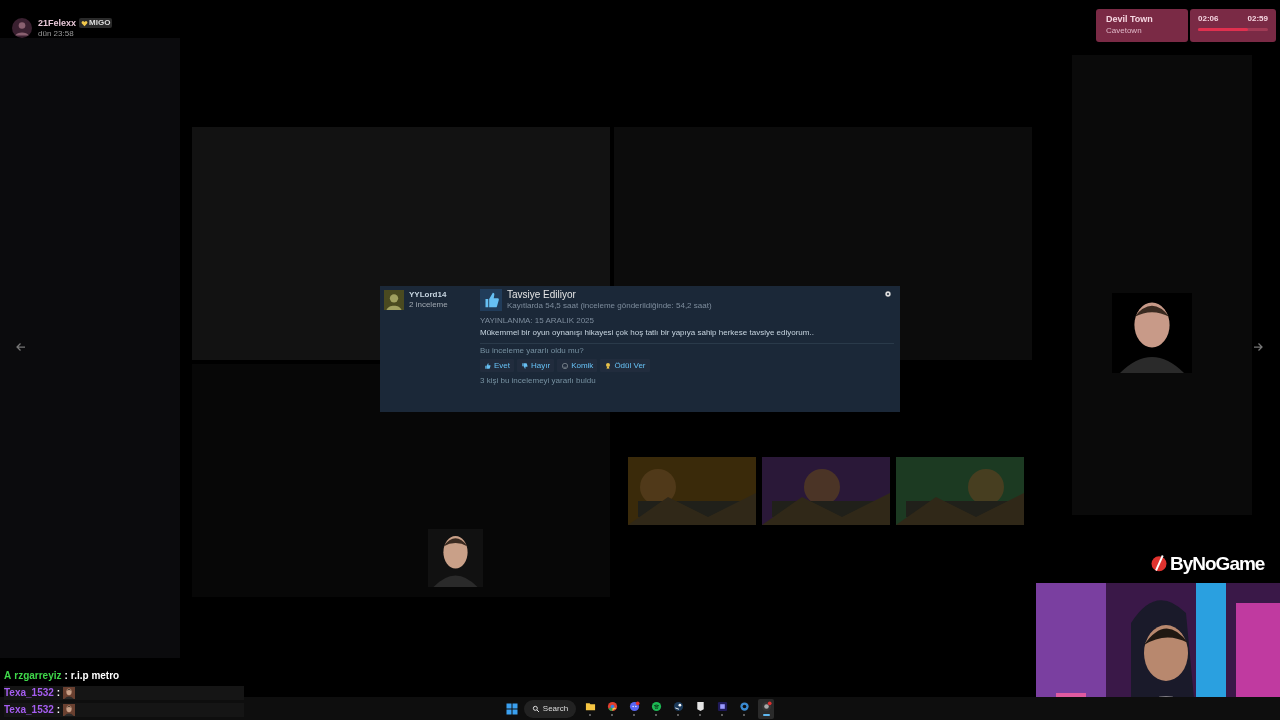 The width and height of the screenshot is (1280, 720). Describe the element at coordinates (577, 365) in the screenshot. I see `review-action-button: Komik` at that location.